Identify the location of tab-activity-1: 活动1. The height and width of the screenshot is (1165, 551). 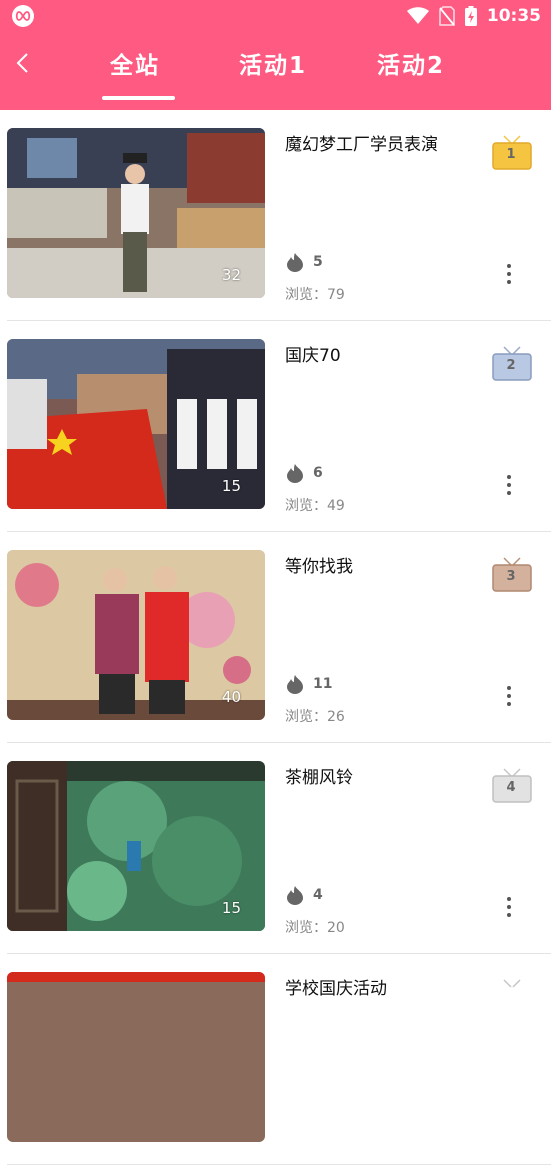
(273, 63).